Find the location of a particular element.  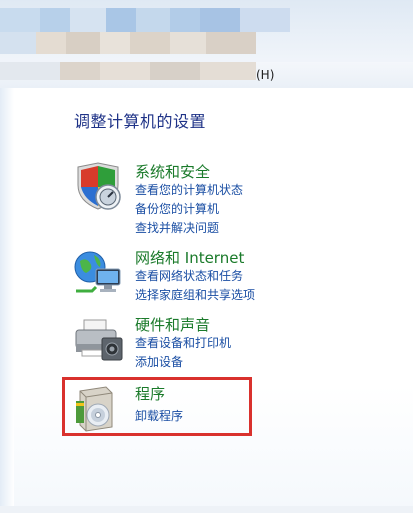

link-devices-printers: 查看设备和打印机 is located at coordinates (183, 342).